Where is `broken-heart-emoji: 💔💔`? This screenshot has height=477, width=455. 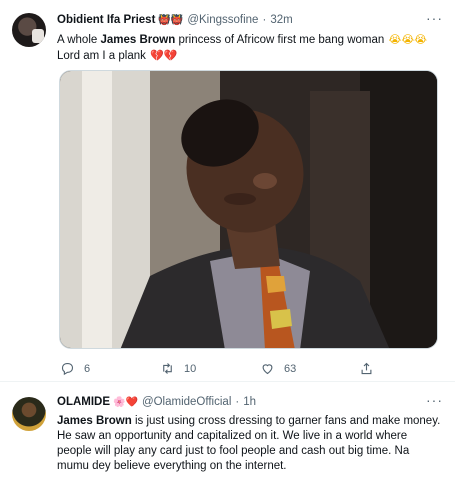
broken-heart-emoji: 💔💔 is located at coordinates (164, 55).